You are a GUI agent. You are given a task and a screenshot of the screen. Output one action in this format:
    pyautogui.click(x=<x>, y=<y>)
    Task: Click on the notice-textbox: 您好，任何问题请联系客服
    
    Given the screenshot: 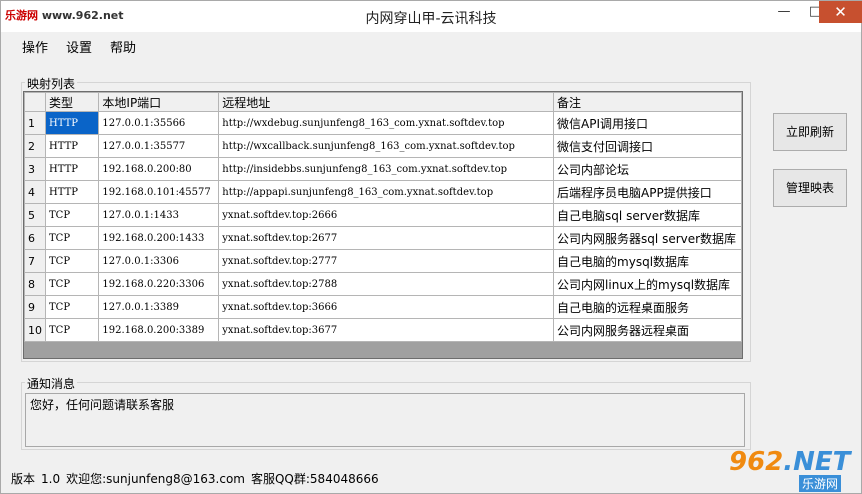 What is the action you would take?
    pyautogui.click(x=385, y=420)
    